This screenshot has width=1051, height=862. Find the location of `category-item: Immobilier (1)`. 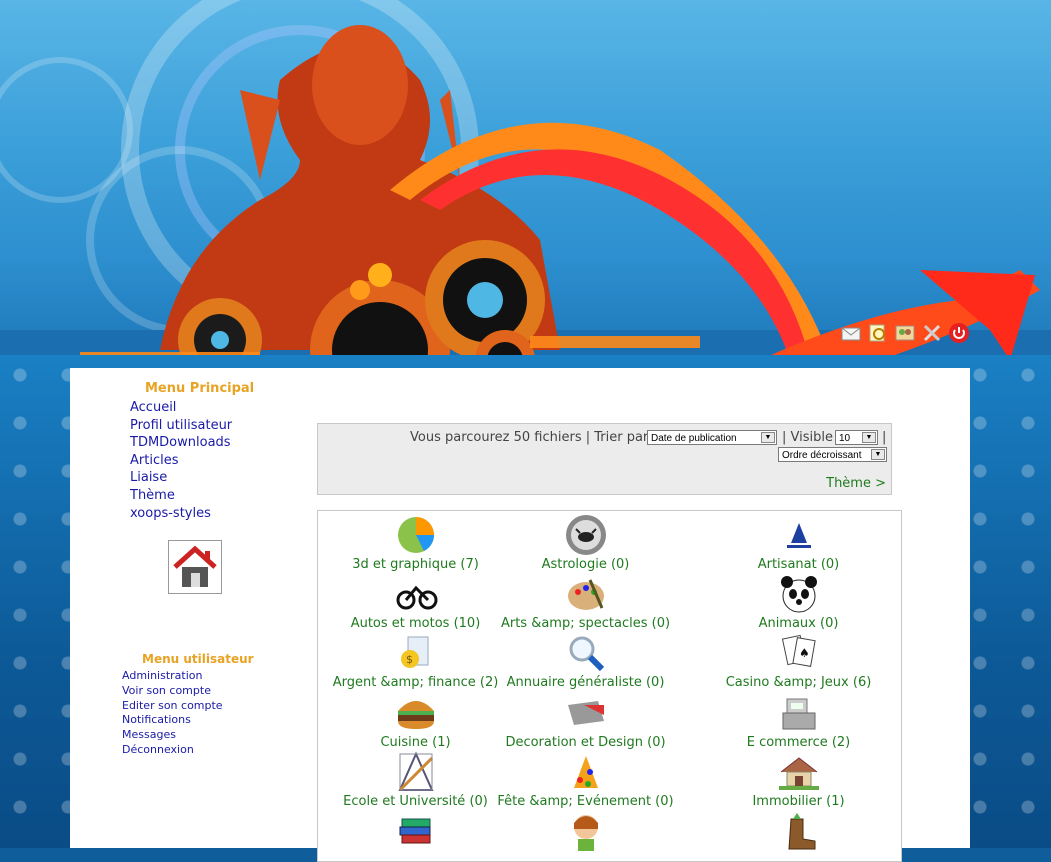

category-item: Immobilier (1) is located at coordinates (798, 779).